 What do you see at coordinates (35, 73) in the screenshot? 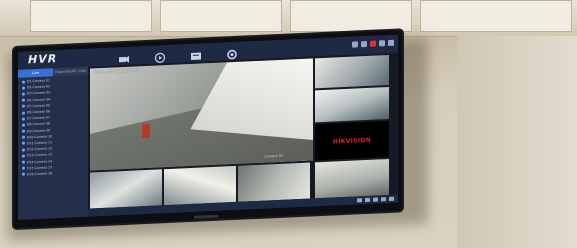
I see `tab-live: Live` at bounding box center [35, 73].